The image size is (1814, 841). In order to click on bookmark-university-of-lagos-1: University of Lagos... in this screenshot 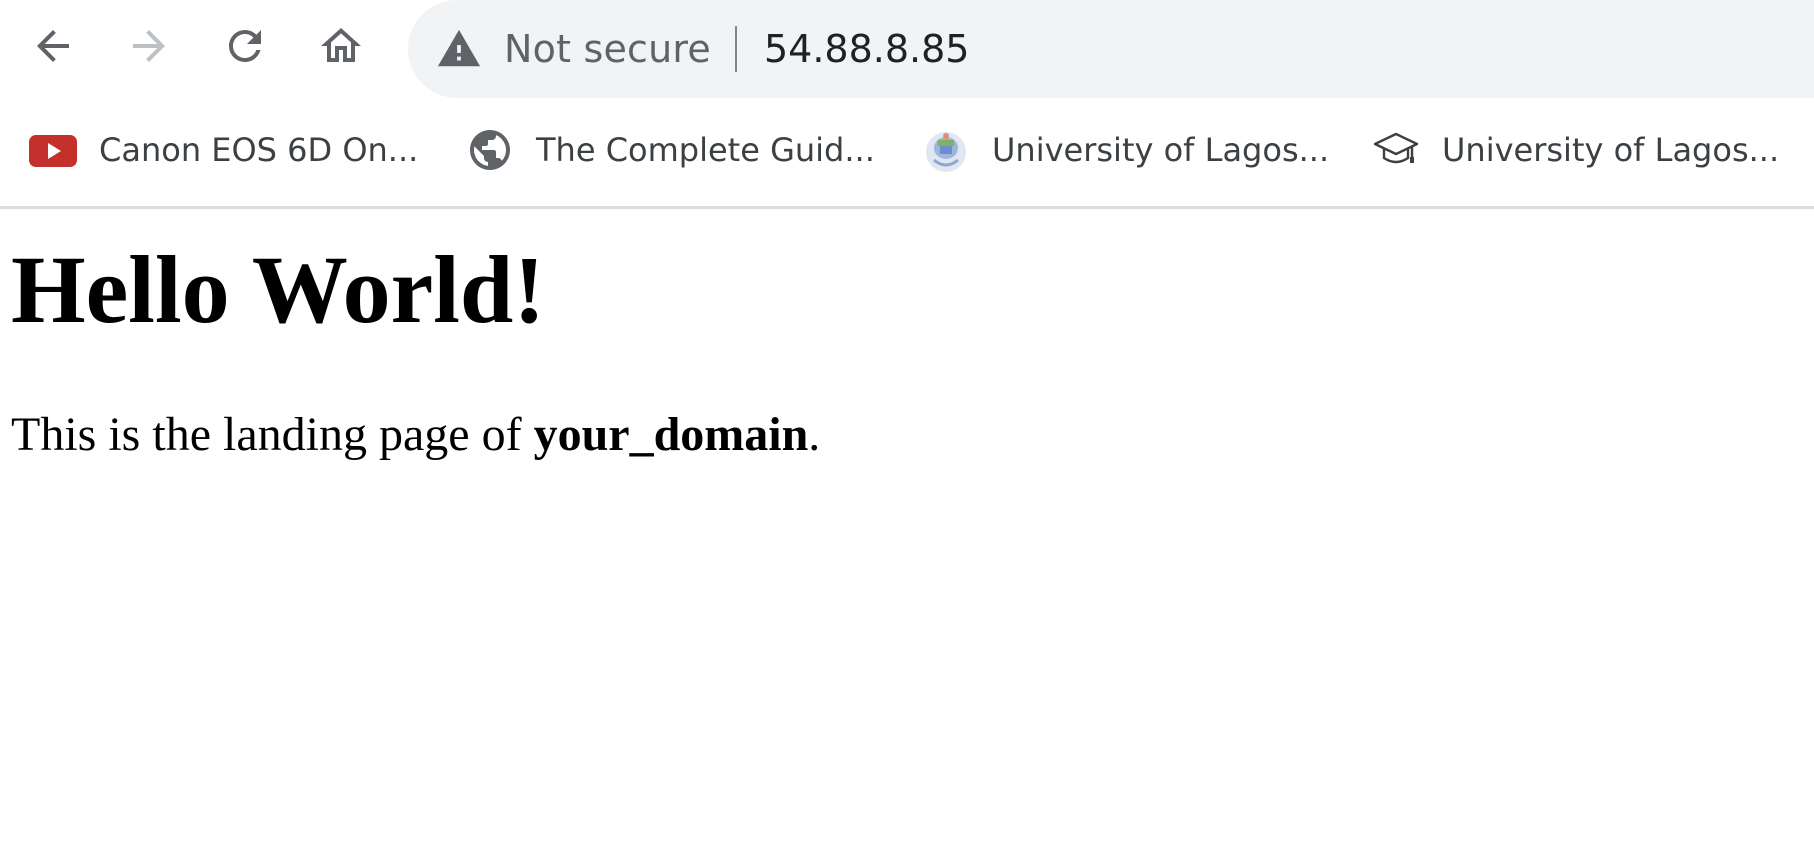, I will do `click(1125, 150)`.